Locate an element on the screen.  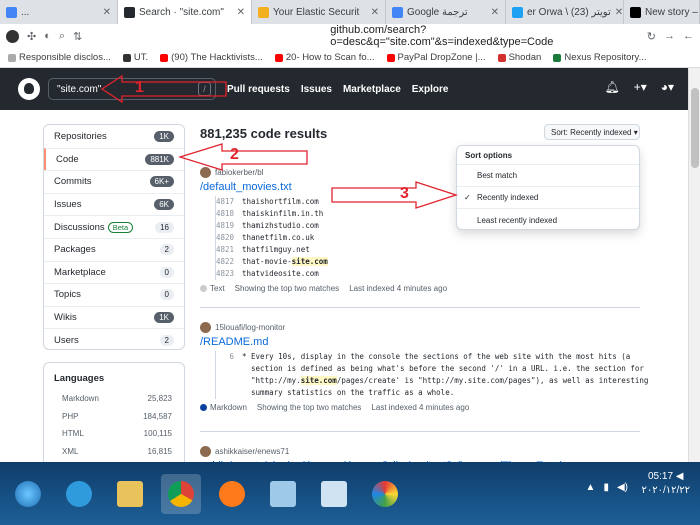
browser-tab: Your Elastic Securit ✕ is located at coordinates (319, 12).